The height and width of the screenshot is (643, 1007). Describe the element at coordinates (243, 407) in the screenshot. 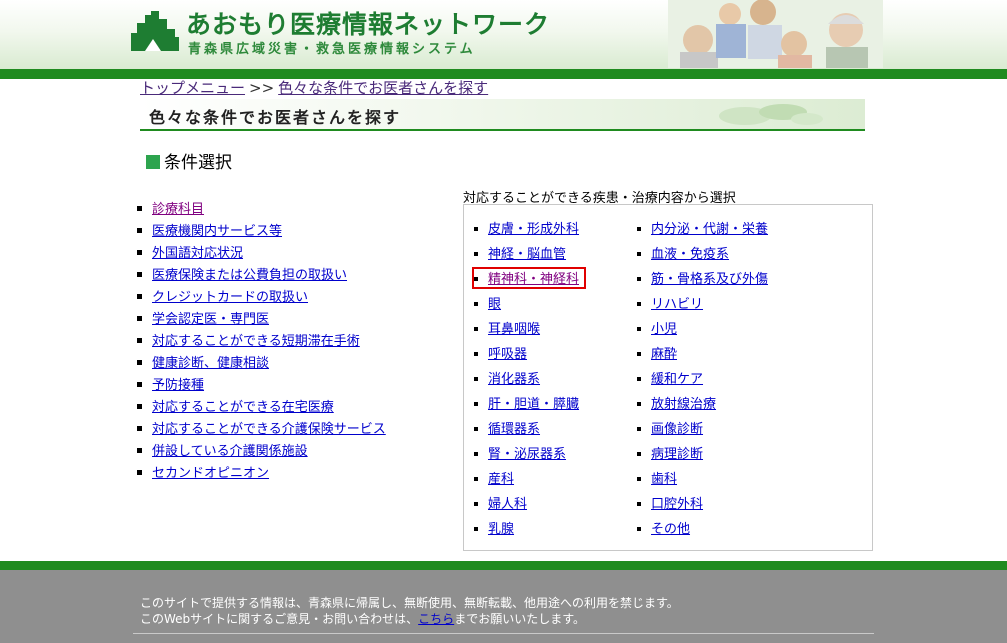

I see `condition-link-home-care: 対応することができる在宅医療` at that location.